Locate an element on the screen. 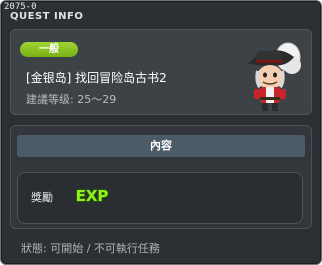  npc-portrait is located at coordinates (274, 76).